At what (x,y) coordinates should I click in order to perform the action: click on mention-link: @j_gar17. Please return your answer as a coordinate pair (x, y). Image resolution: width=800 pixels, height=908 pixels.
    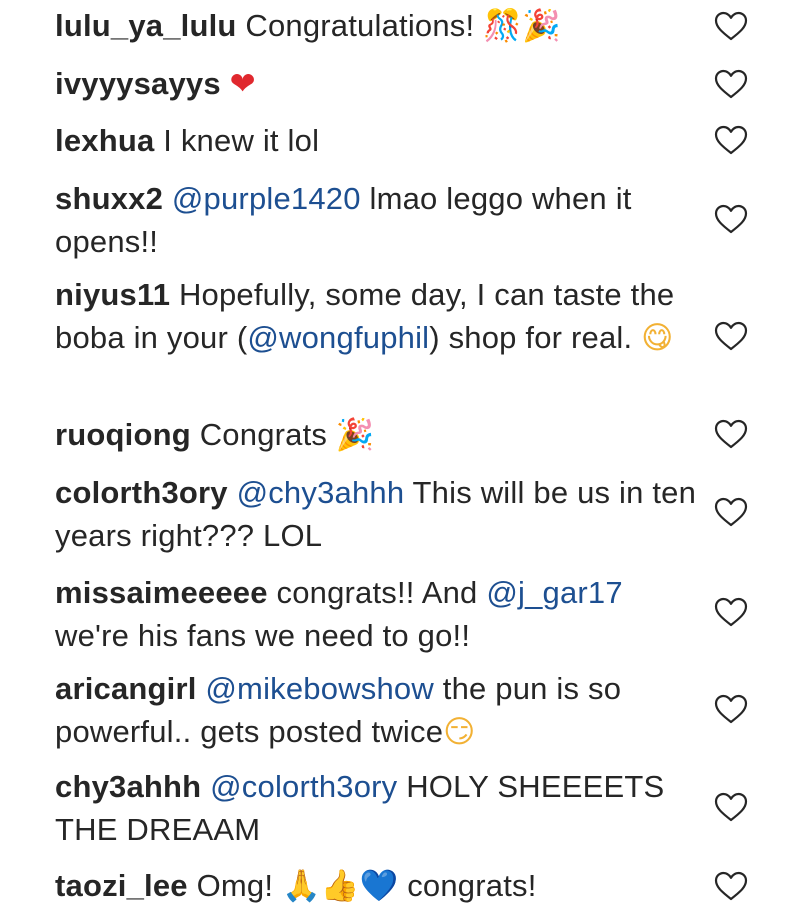
    Looking at the image, I should click on (554, 592).